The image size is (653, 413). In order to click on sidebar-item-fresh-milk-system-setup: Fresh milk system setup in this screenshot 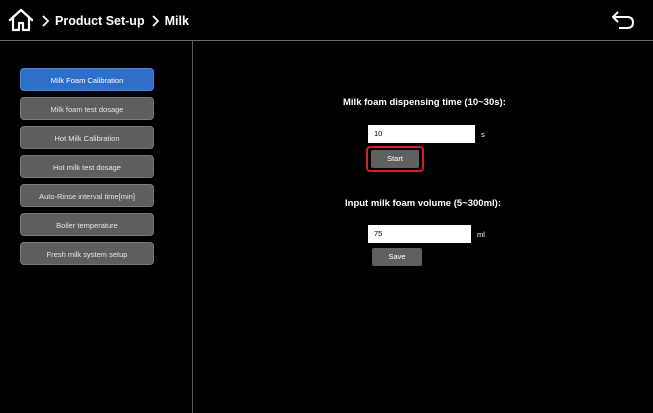, I will do `click(87, 253)`.